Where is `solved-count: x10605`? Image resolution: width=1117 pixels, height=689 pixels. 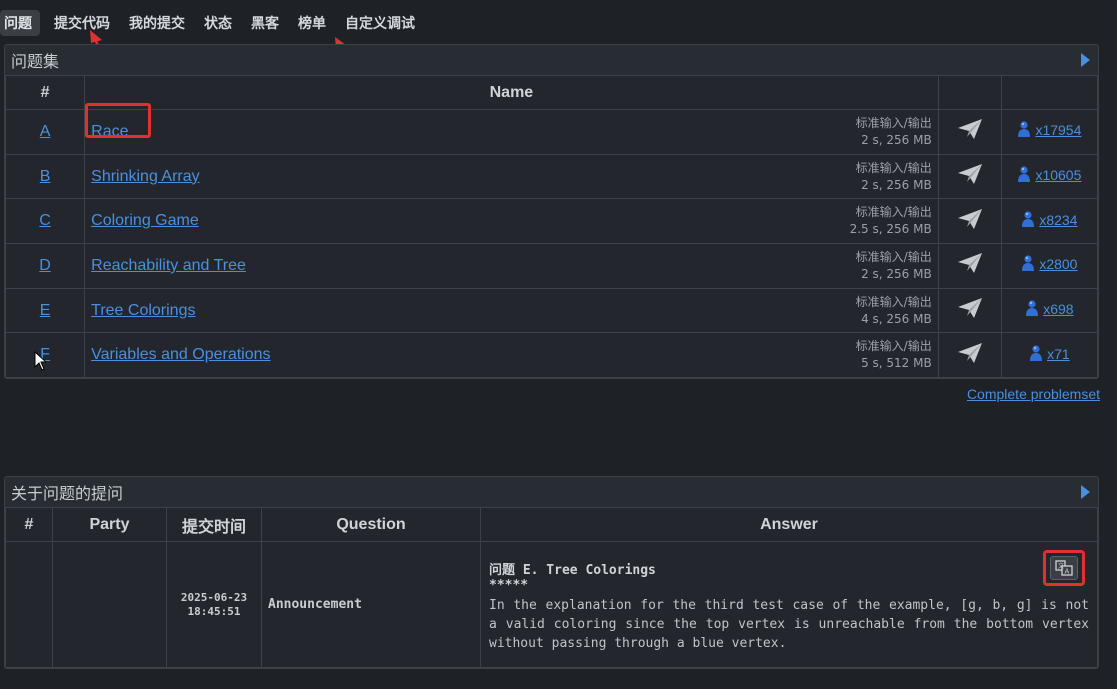 solved-count: x10605 is located at coordinates (1058, 175).